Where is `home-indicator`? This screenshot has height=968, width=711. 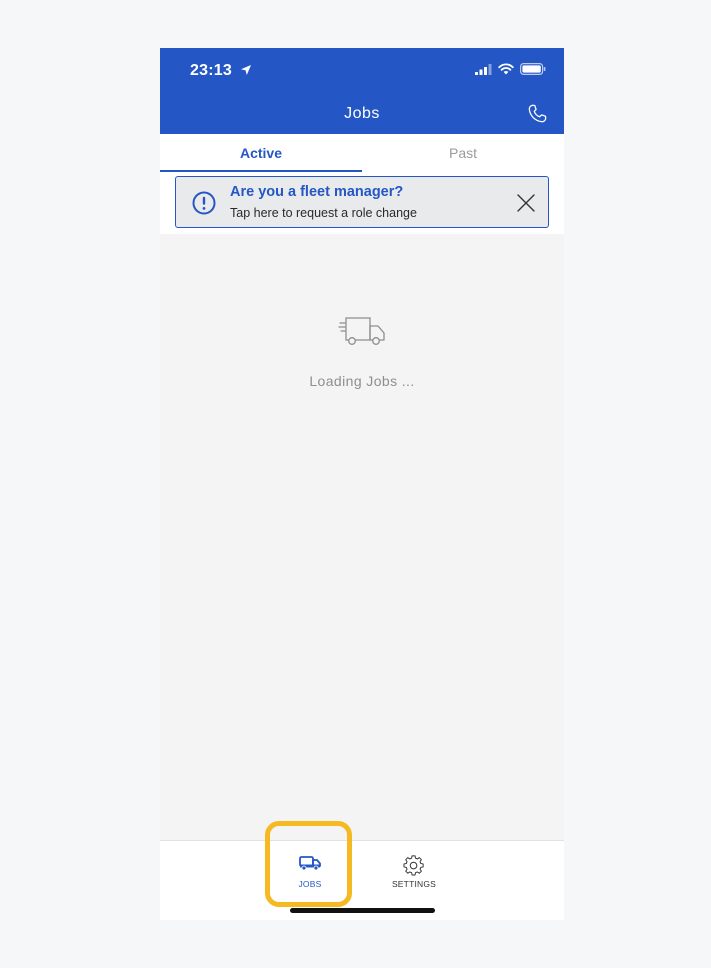 home-indicator is located at coordinates (362, 910).